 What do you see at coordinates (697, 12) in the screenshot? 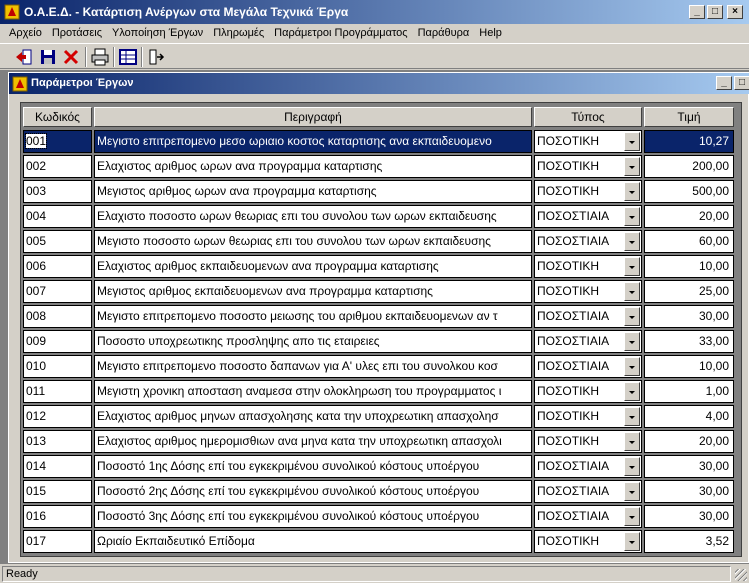
I see `minimize-button: _` at bounding box center [697, 12].